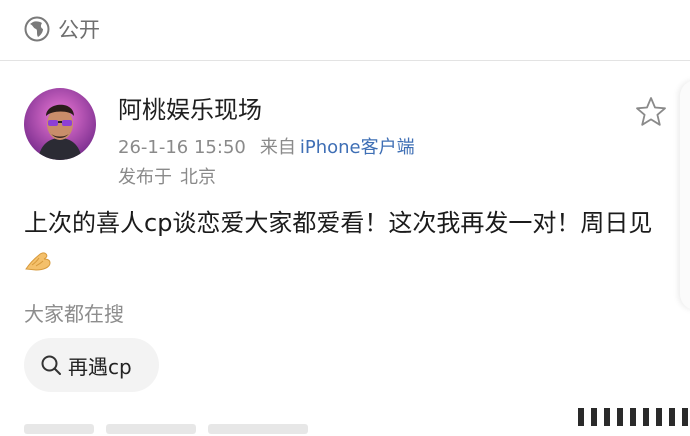 This screenshot has width=690, height=436. Describe the element at coordinates (145, 177) in the screenshot. I see `location-prefix: 发布于` at that location.